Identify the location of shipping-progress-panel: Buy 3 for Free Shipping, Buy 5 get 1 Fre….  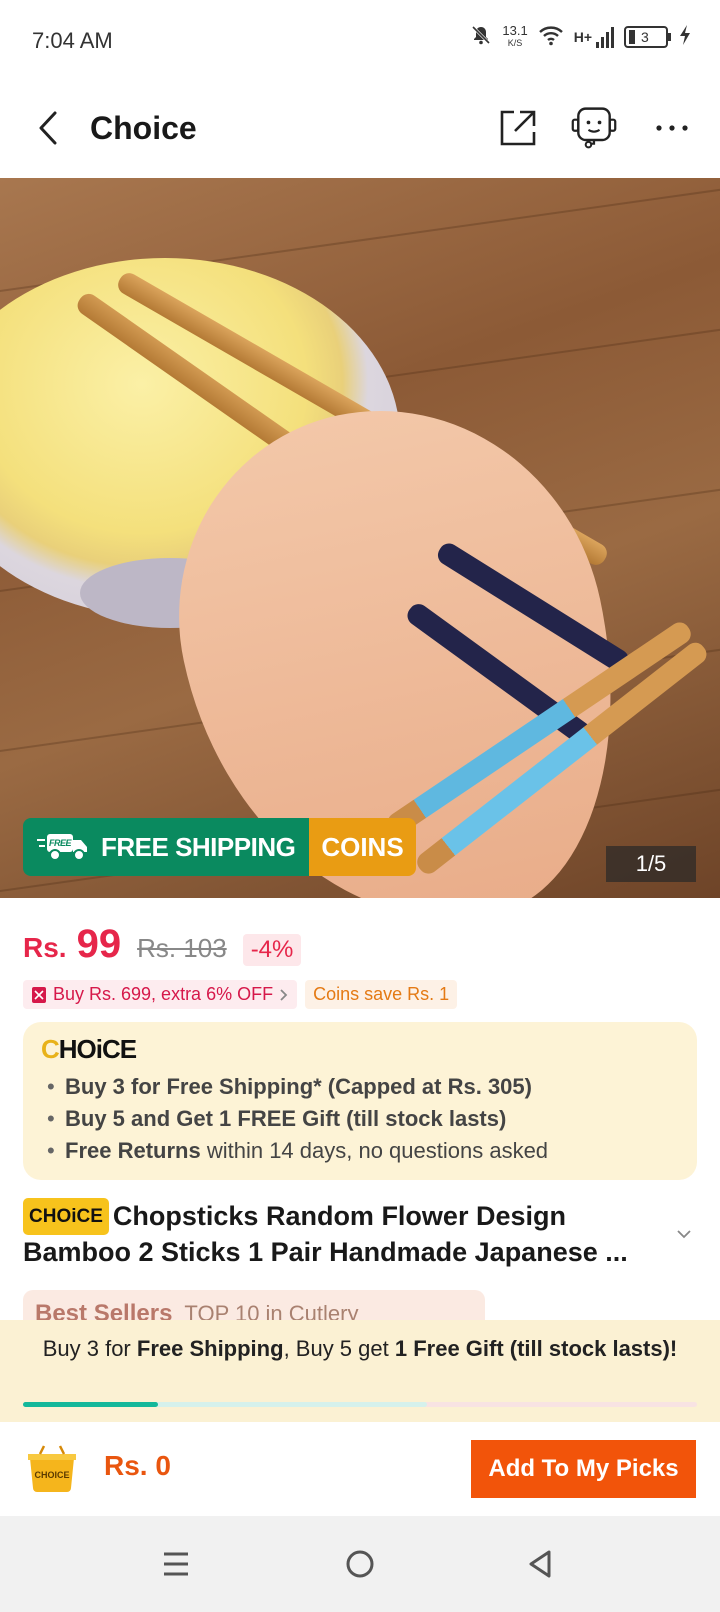
(360, 1371).